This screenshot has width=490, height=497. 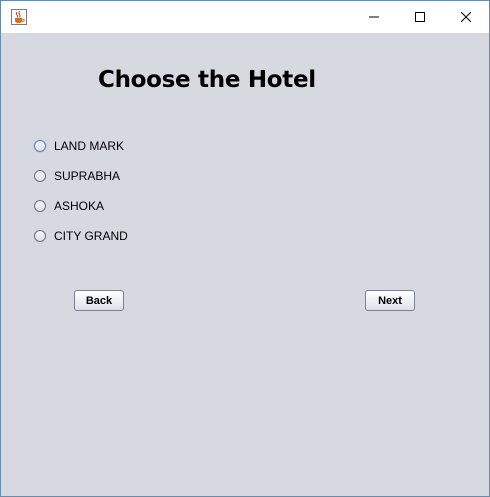 What do you see at coordinates (207, 80) in the screenshot?
I see `page-title: Choose the Hotel` at bounding box center [207, 80].